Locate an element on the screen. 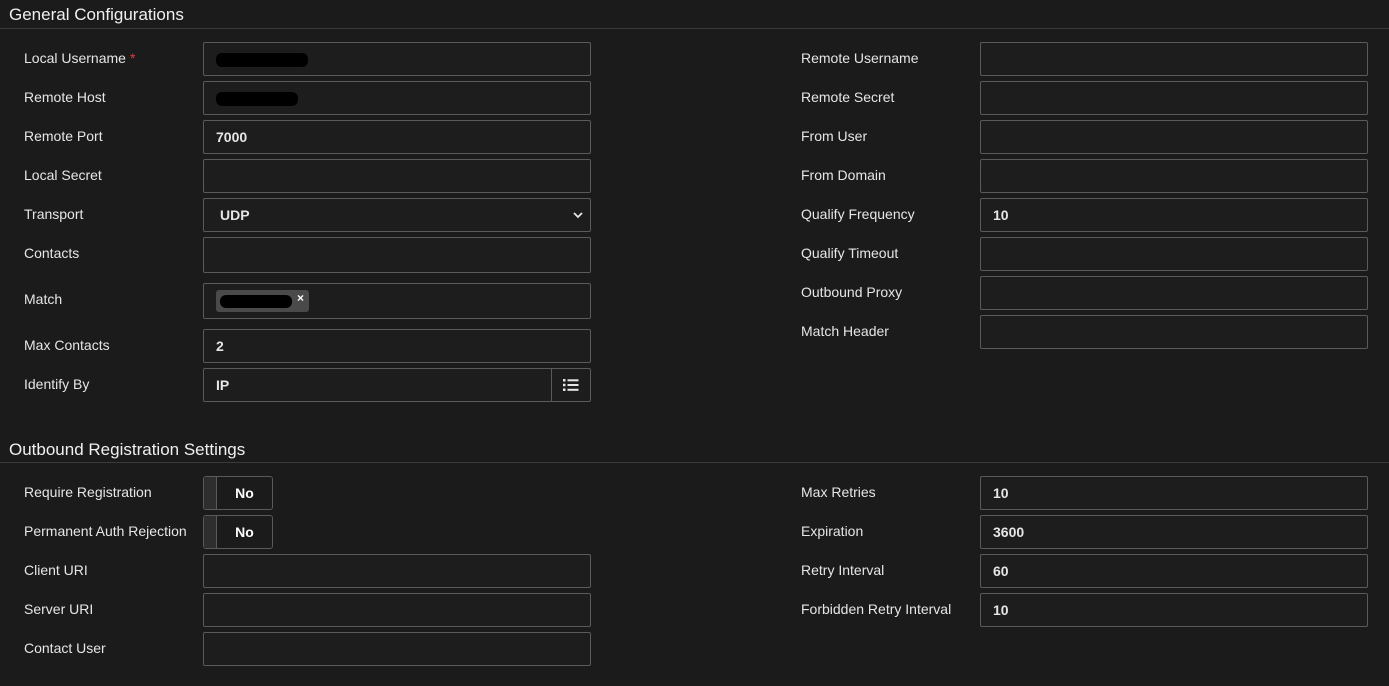 The image size is (1389, 686). tag-remove-icon: × is located at coordinates (300, 298).